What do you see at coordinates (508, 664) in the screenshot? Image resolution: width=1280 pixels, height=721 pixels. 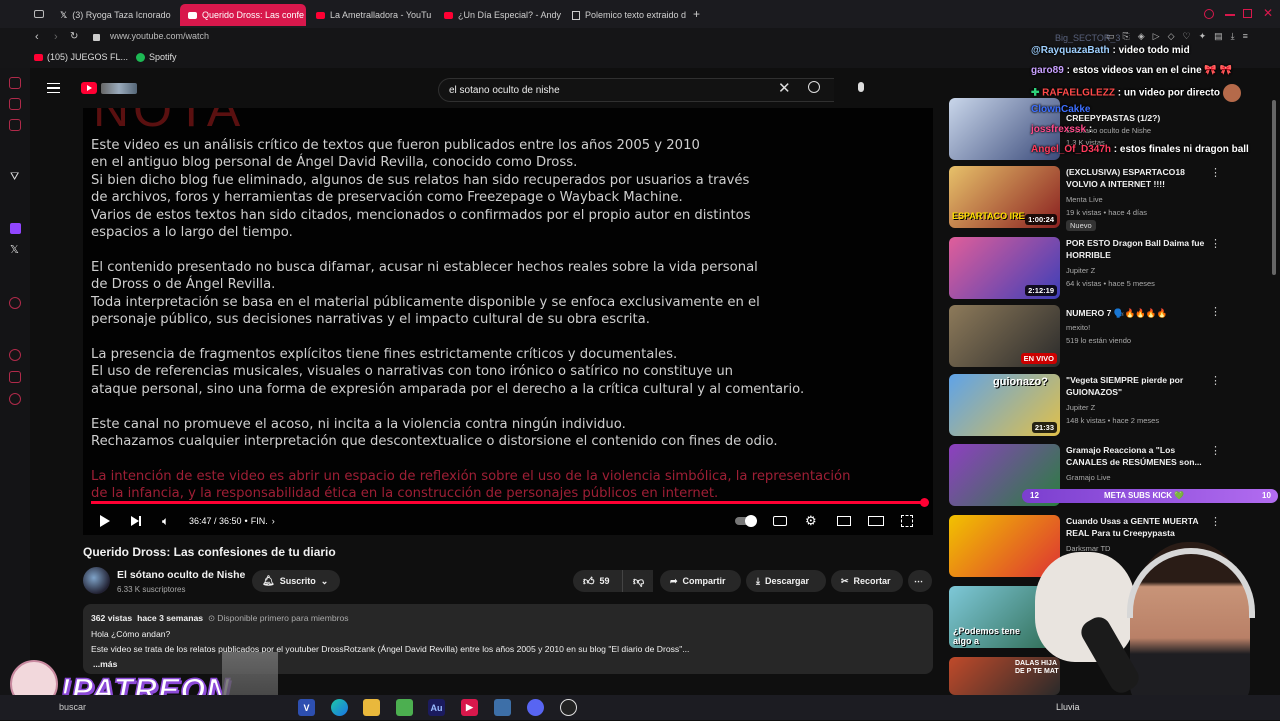 I see `show-more-link: ...más` at bounding box center [508, 664].